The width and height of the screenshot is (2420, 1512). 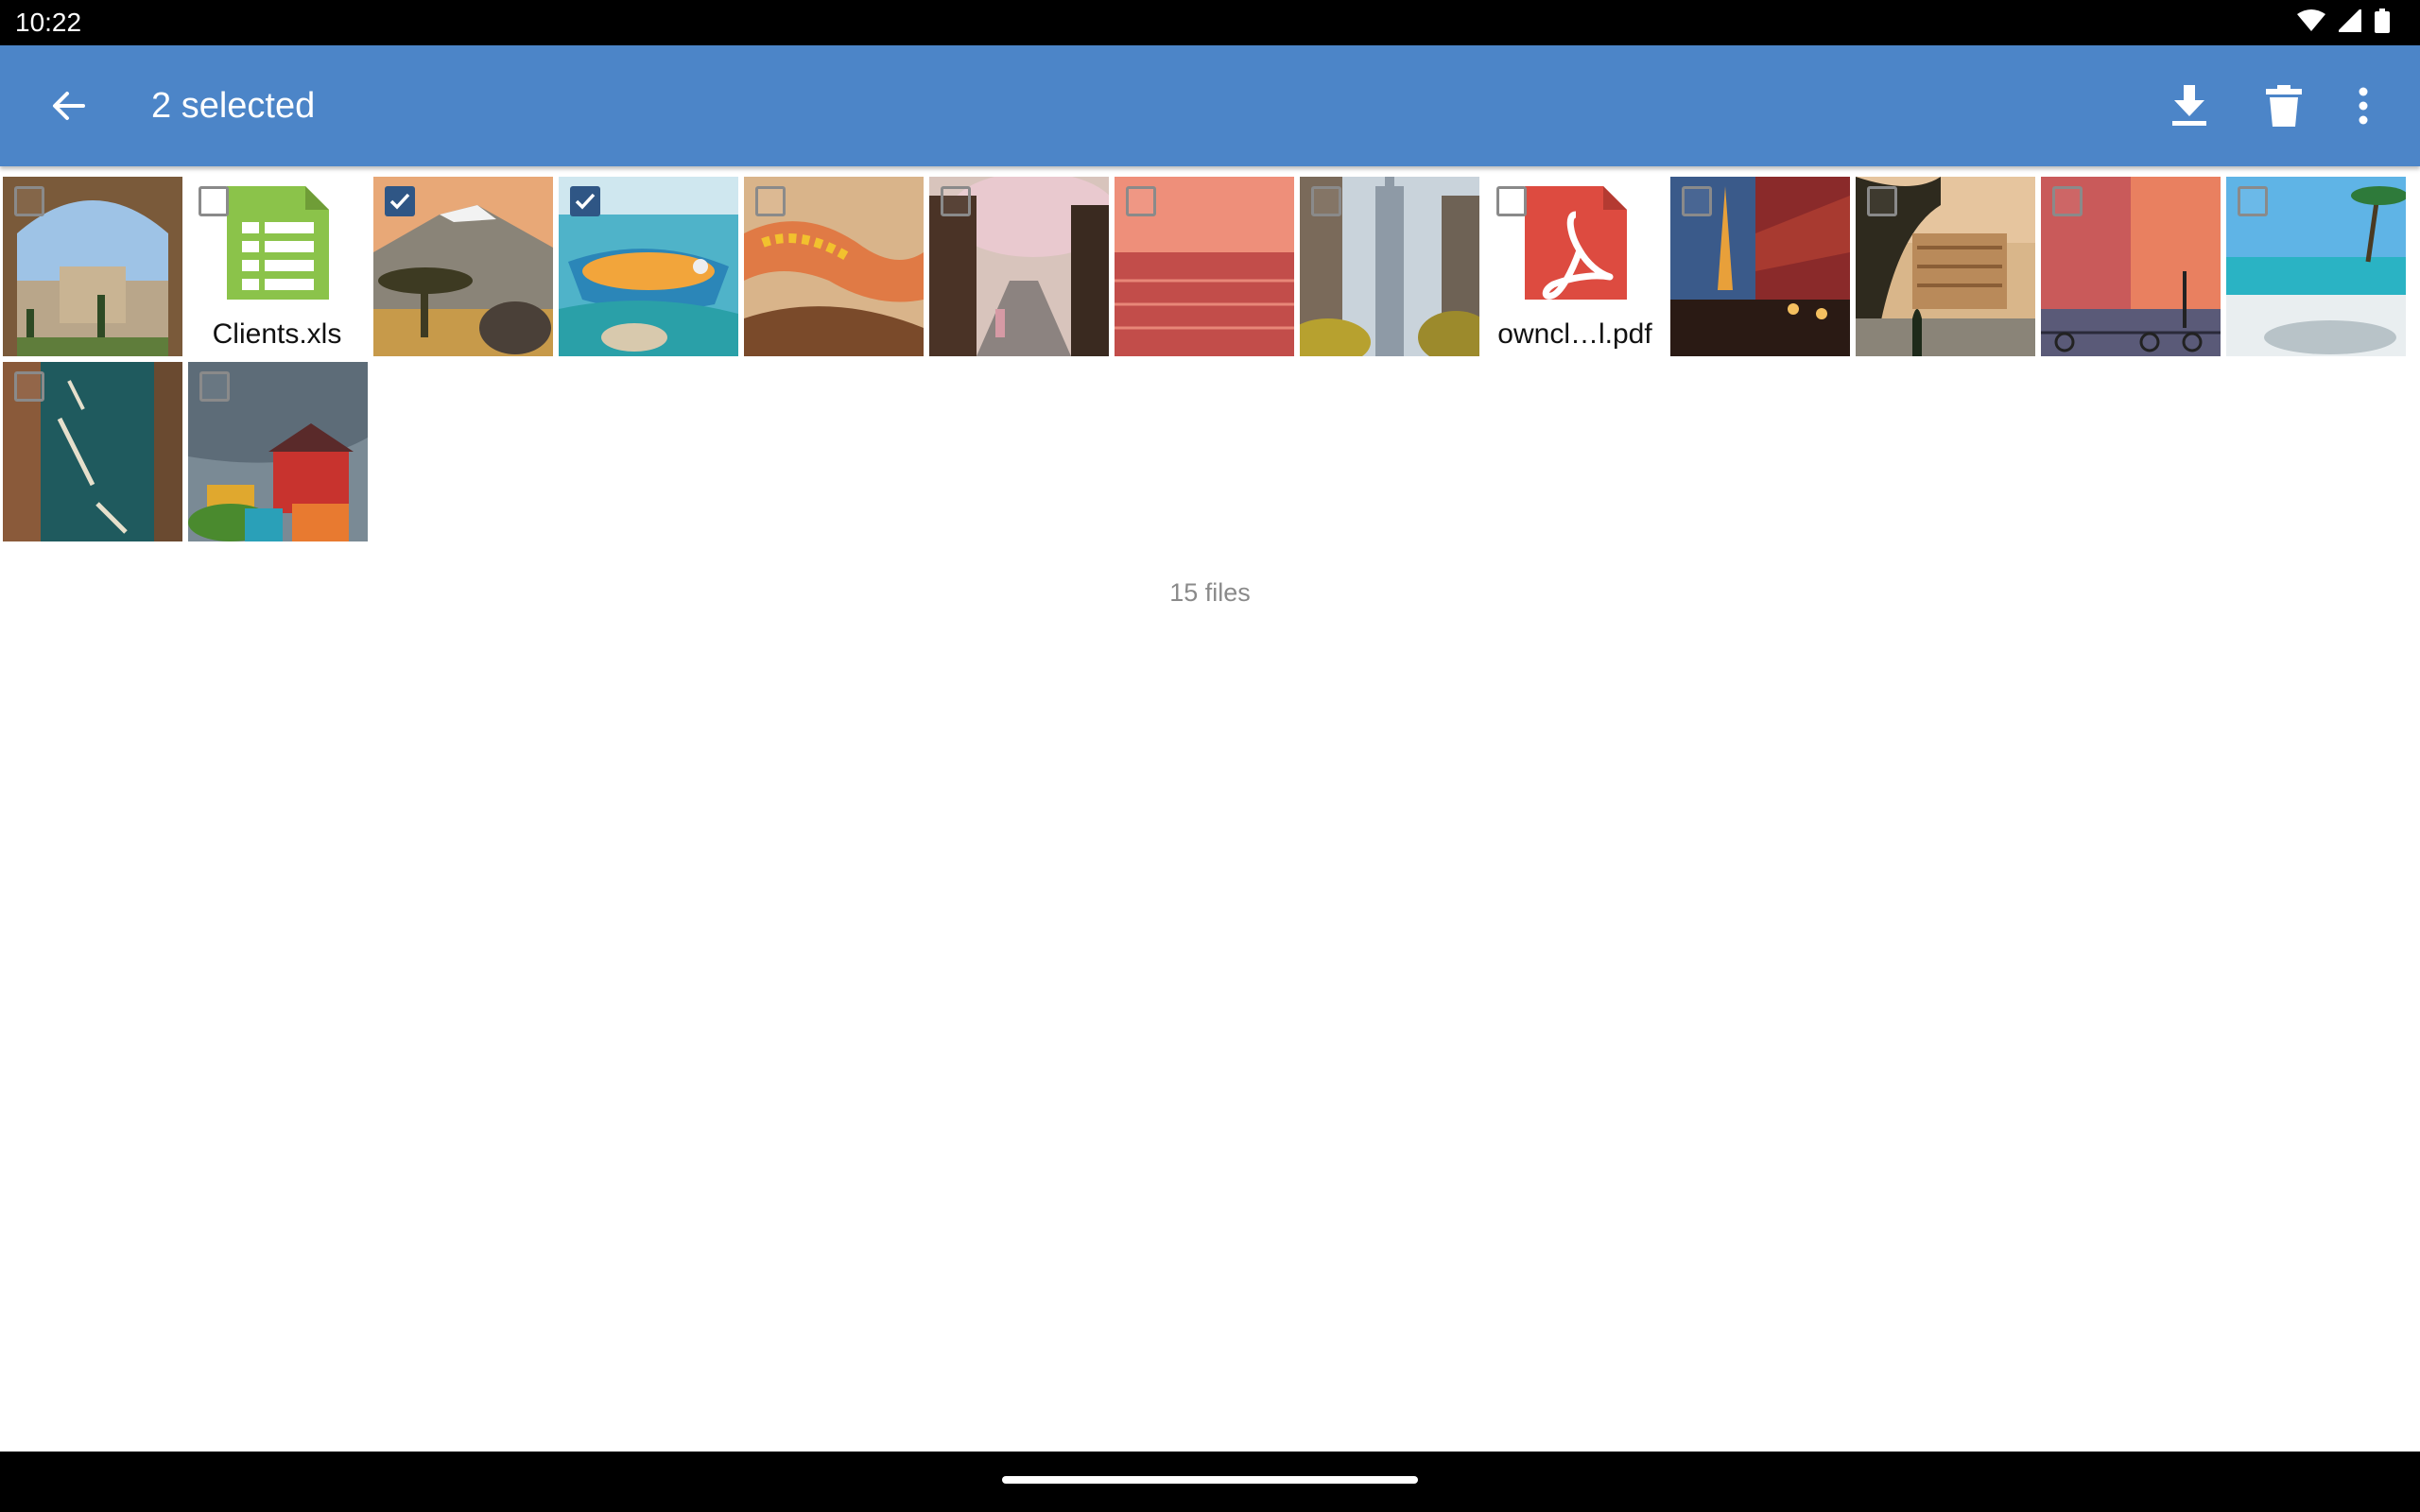 I want to click on status-icons, so click(x=2343, y=21).